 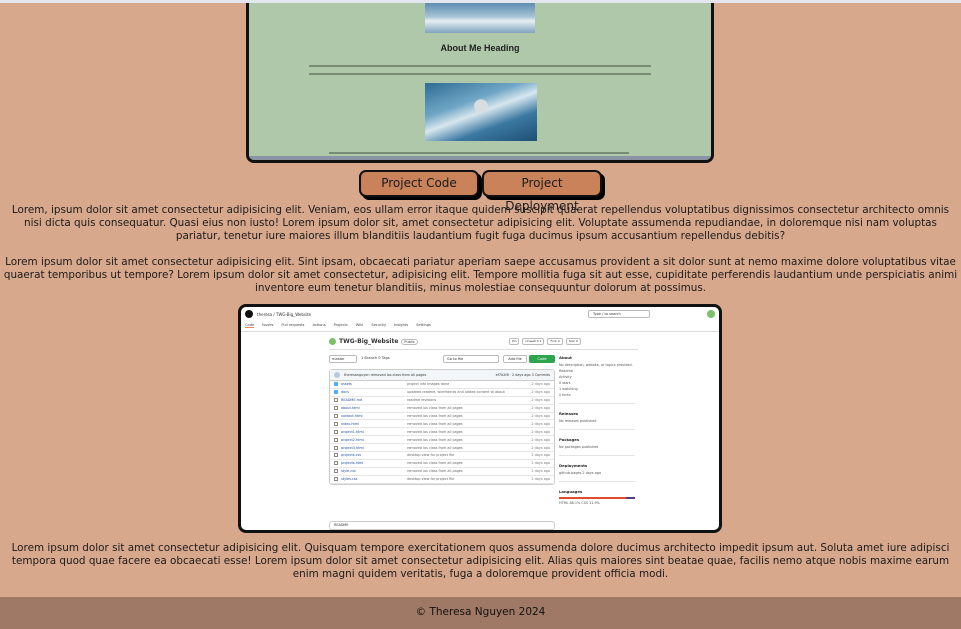 What do you see at coordinates (336, 384) in the screenshot?
I see `folder-icon` at bounding box center [336, 384].